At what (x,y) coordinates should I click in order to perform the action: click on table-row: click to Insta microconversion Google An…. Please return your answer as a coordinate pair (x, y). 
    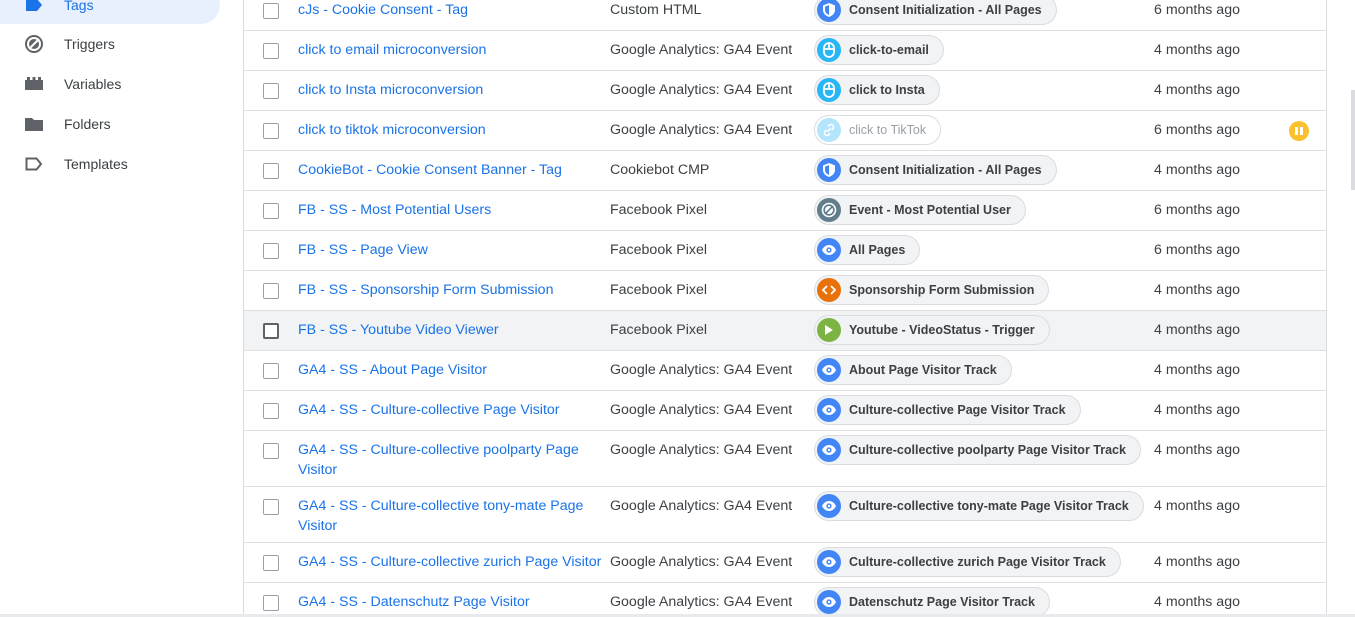
    Looking at the image, I should click on (785, 91).